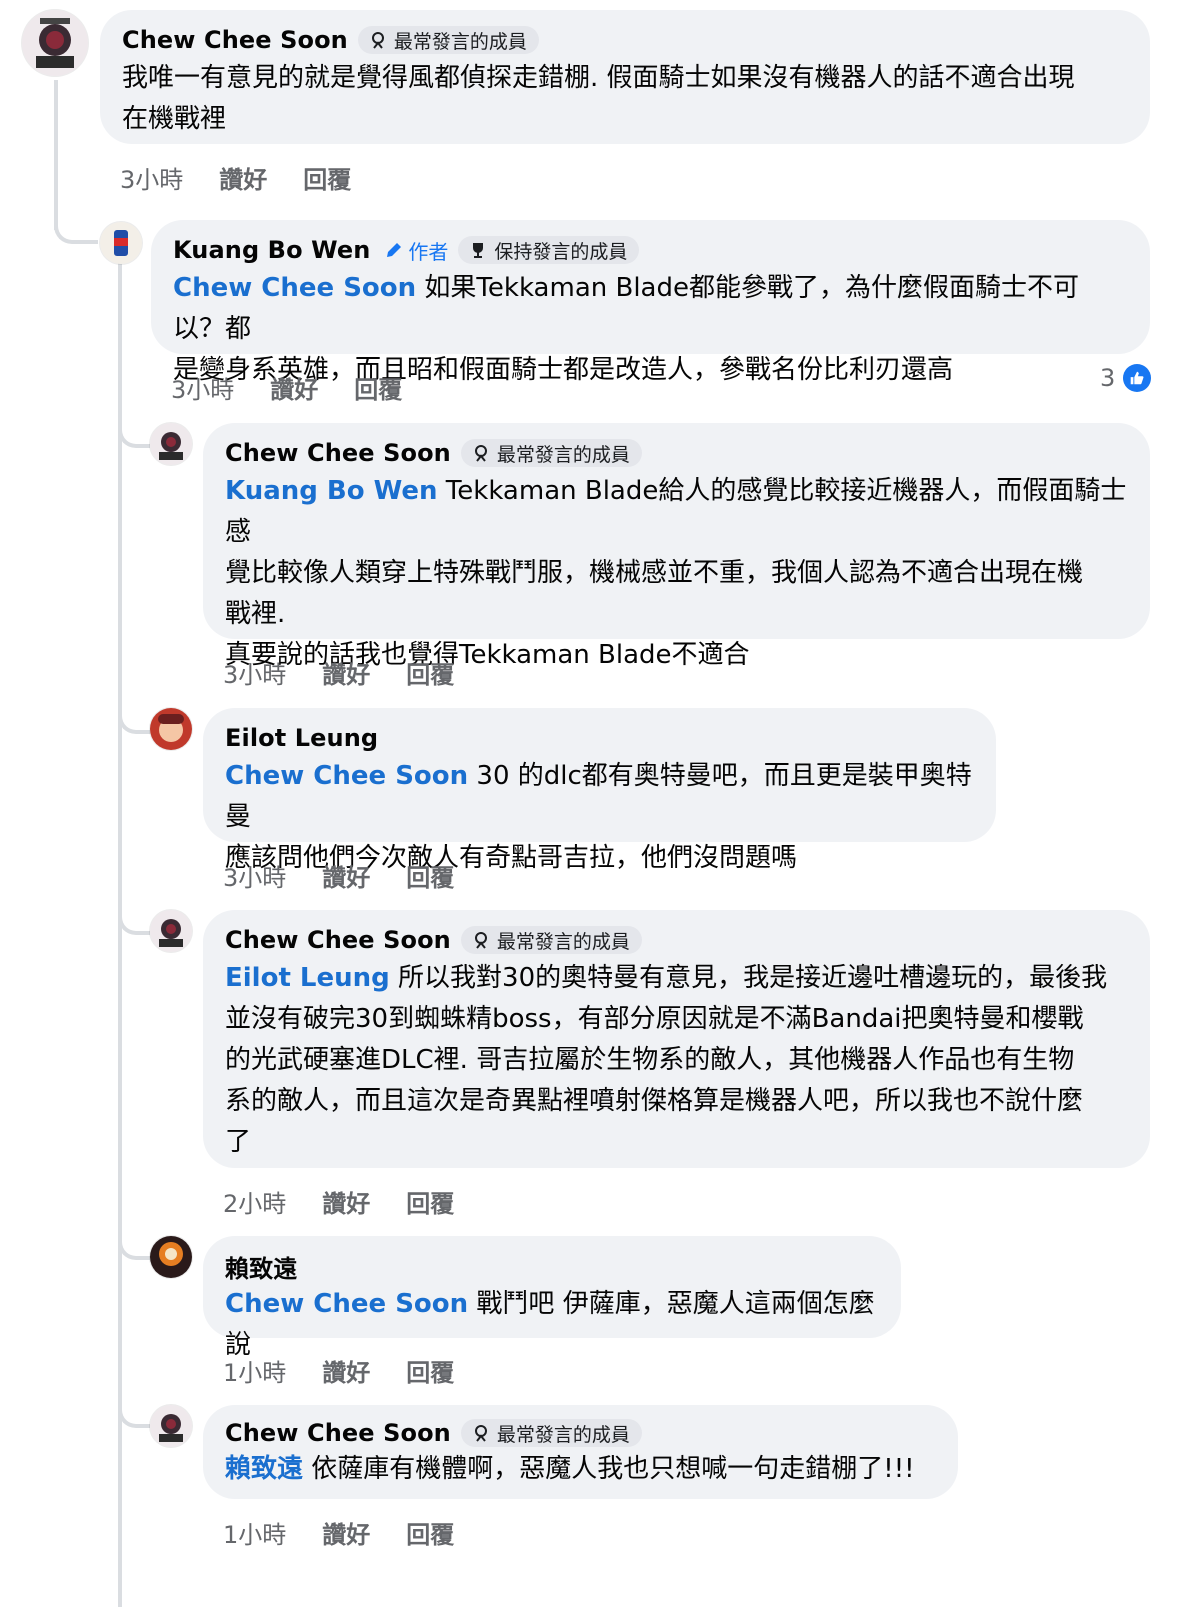  Describe the element at coordinates (255, 614) in the screenshot. I see `comment-text-line: 戰裡.` at that location.